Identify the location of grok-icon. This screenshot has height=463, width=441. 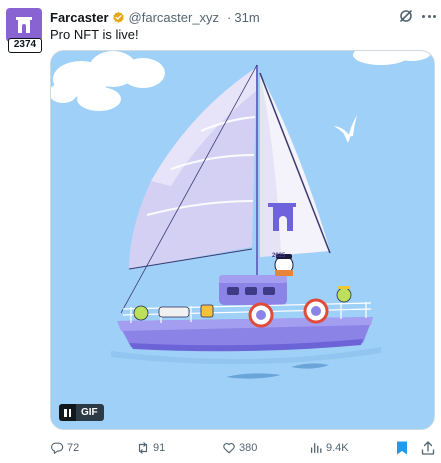
(406, 16).